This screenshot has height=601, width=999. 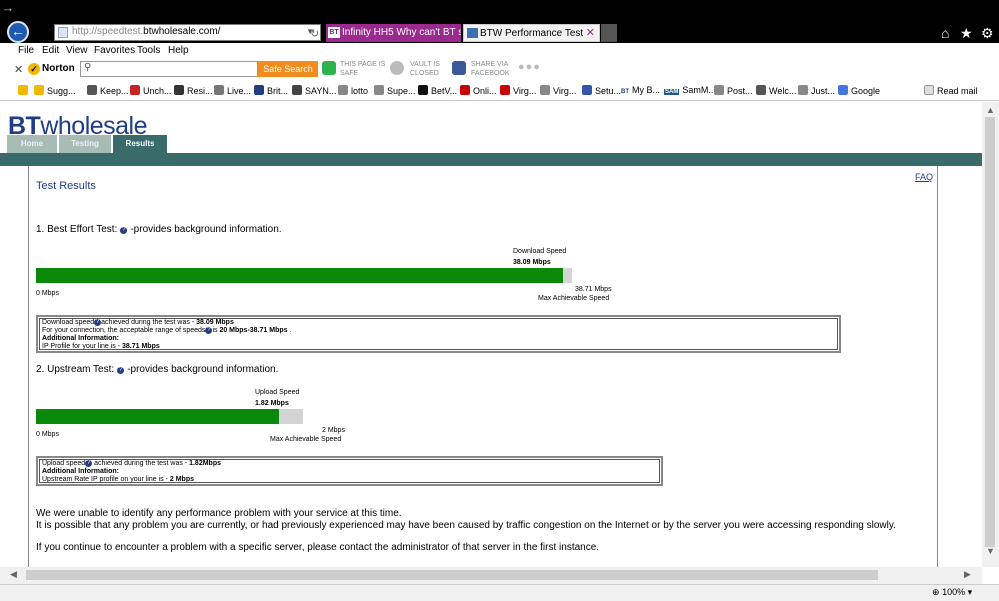 I want to click on settings-gear-icon: ⚙, so click(x=987, y=33).